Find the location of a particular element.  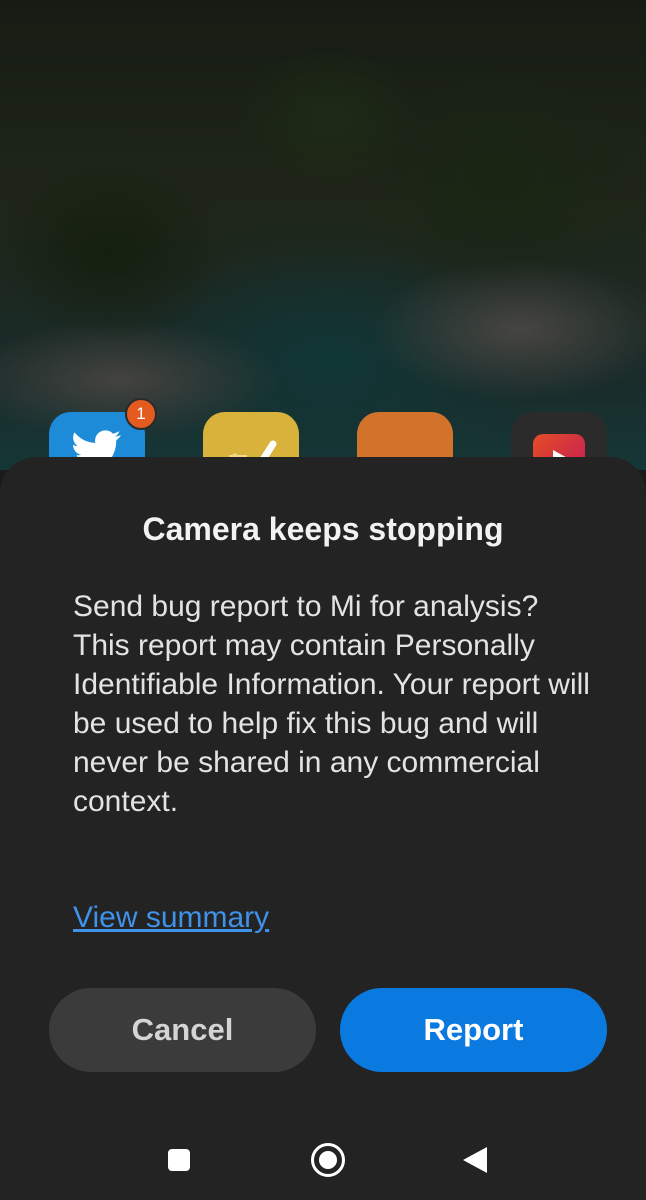

recent-apps-square-icon is located at coordinates (179, 1160).